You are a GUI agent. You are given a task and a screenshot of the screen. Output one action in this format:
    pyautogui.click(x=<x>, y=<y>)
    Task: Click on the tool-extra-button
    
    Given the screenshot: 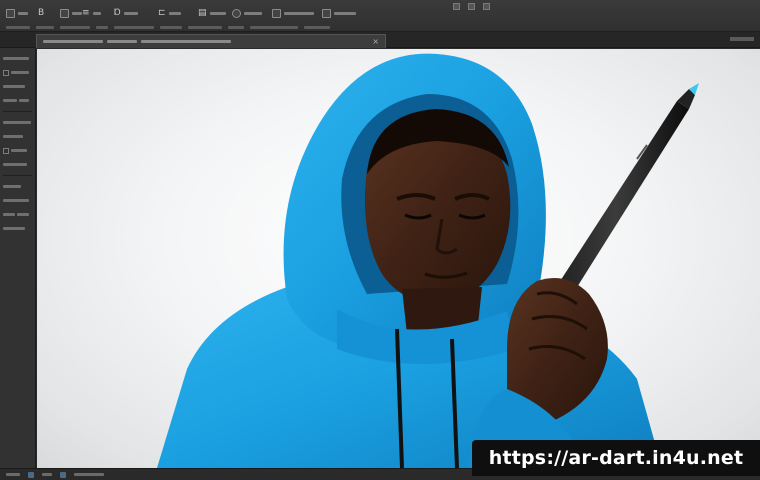 What is the action you would take?
    pyautogui.click(x=339, y=13)
    